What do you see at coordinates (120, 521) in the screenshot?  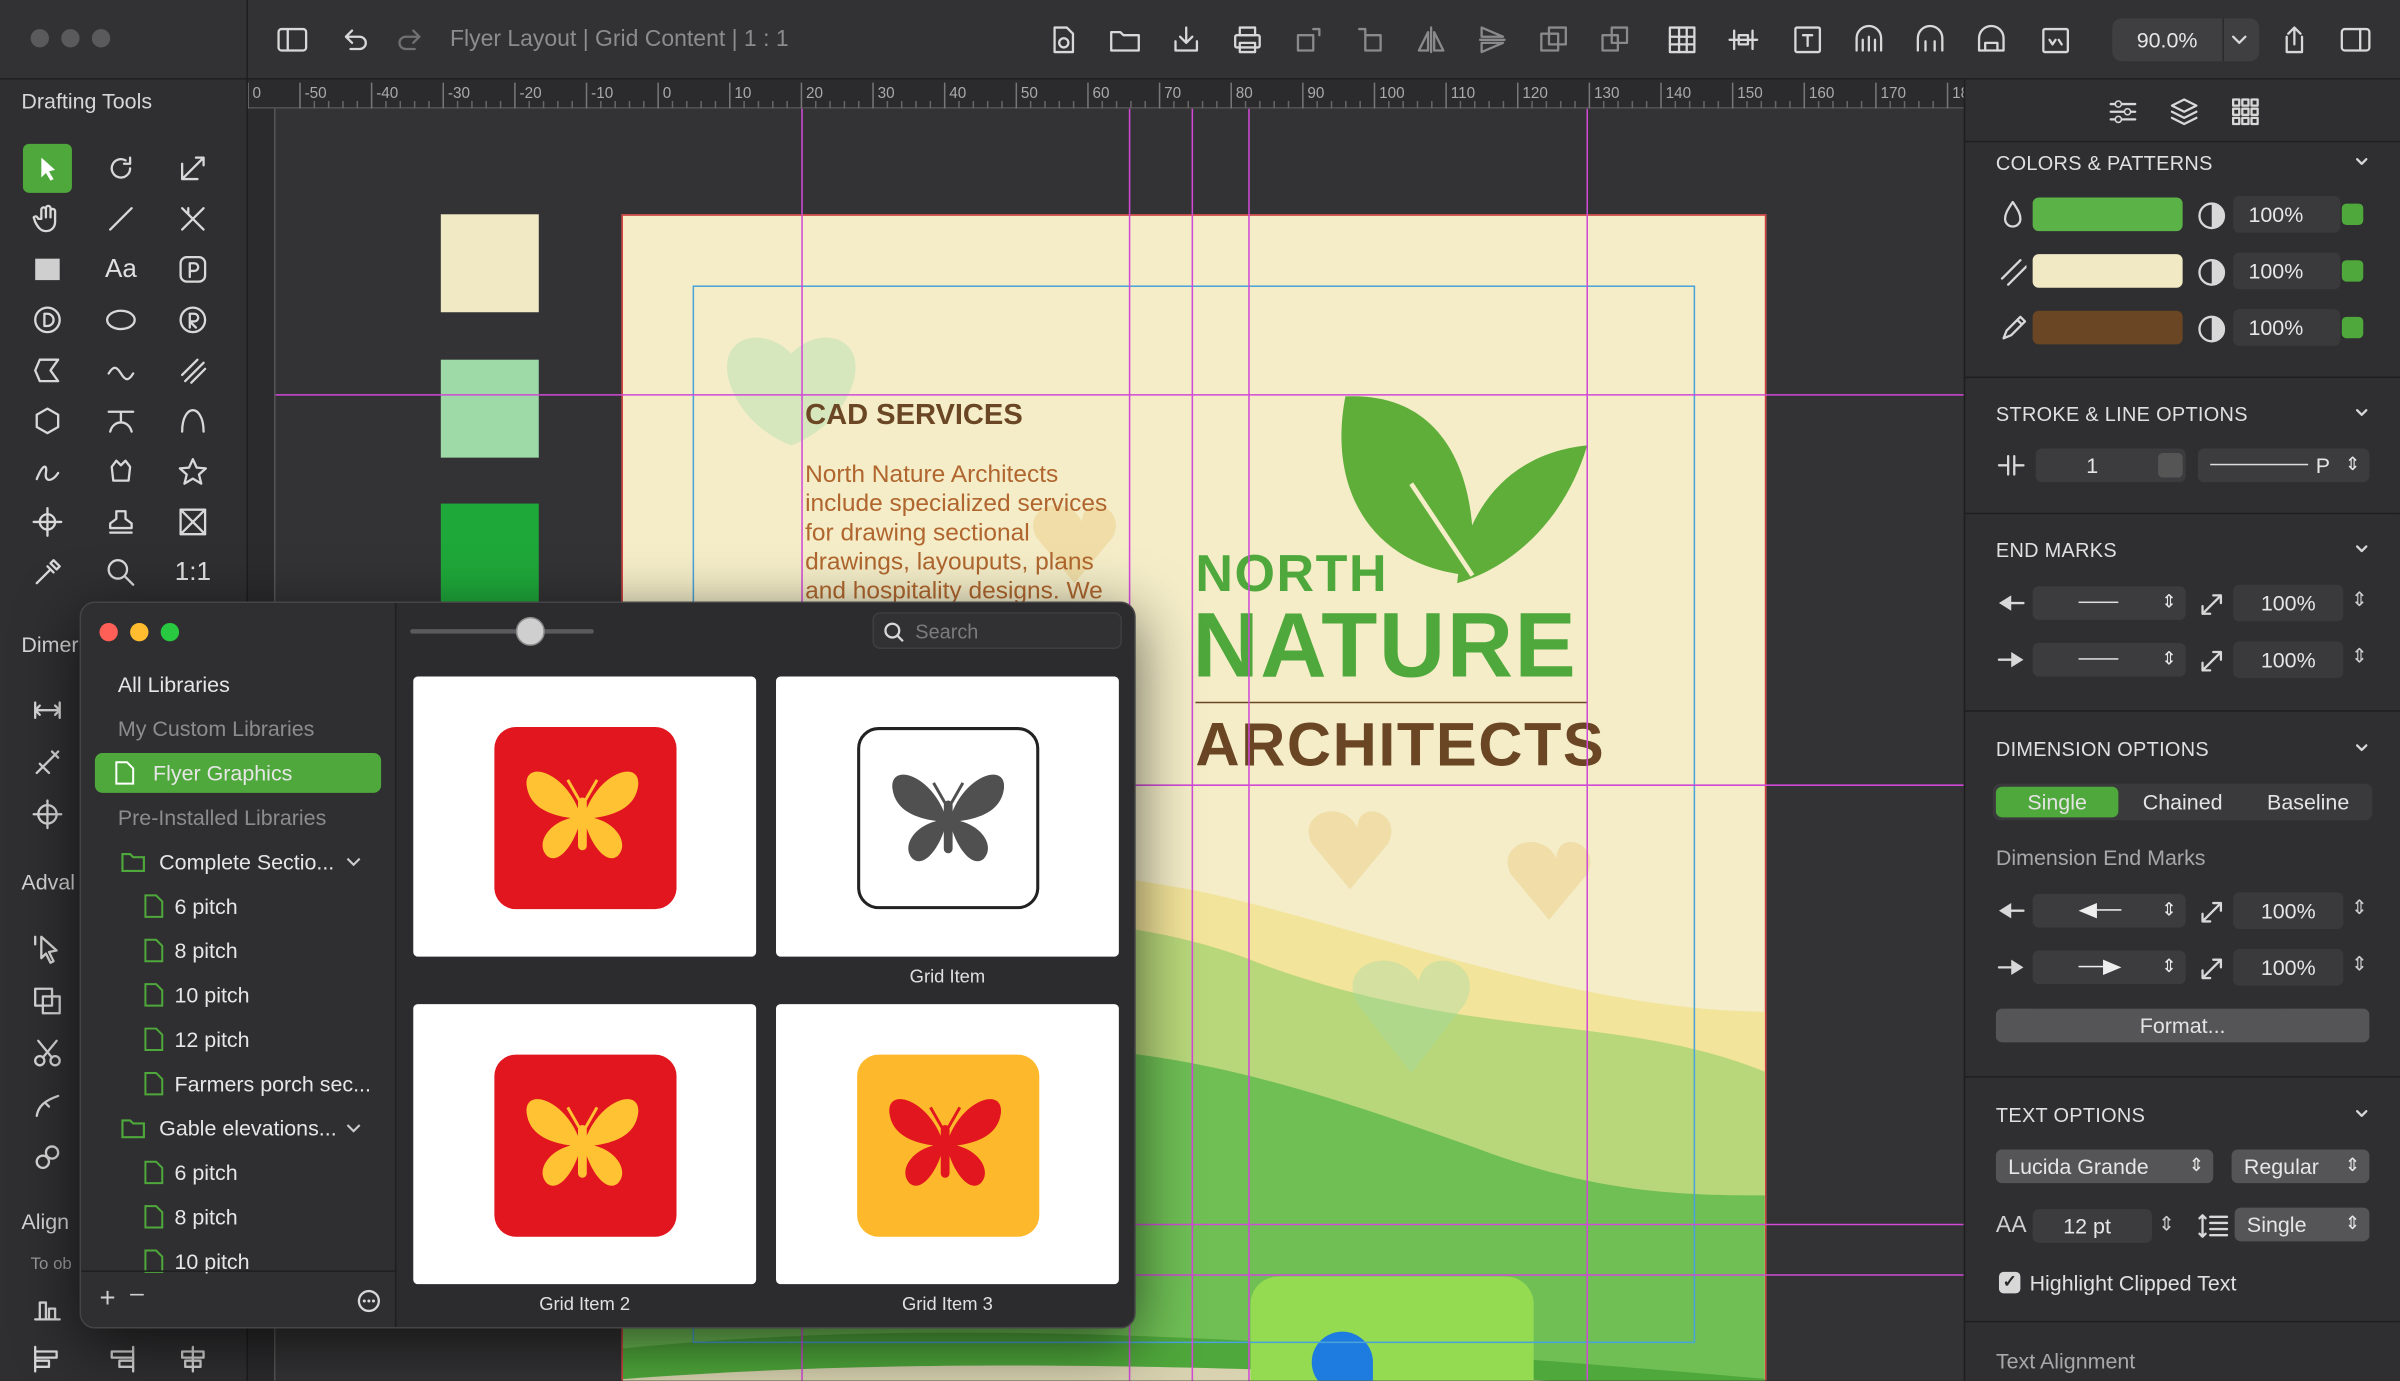 I see `stamp-tool` at bounding box center [120, 521].